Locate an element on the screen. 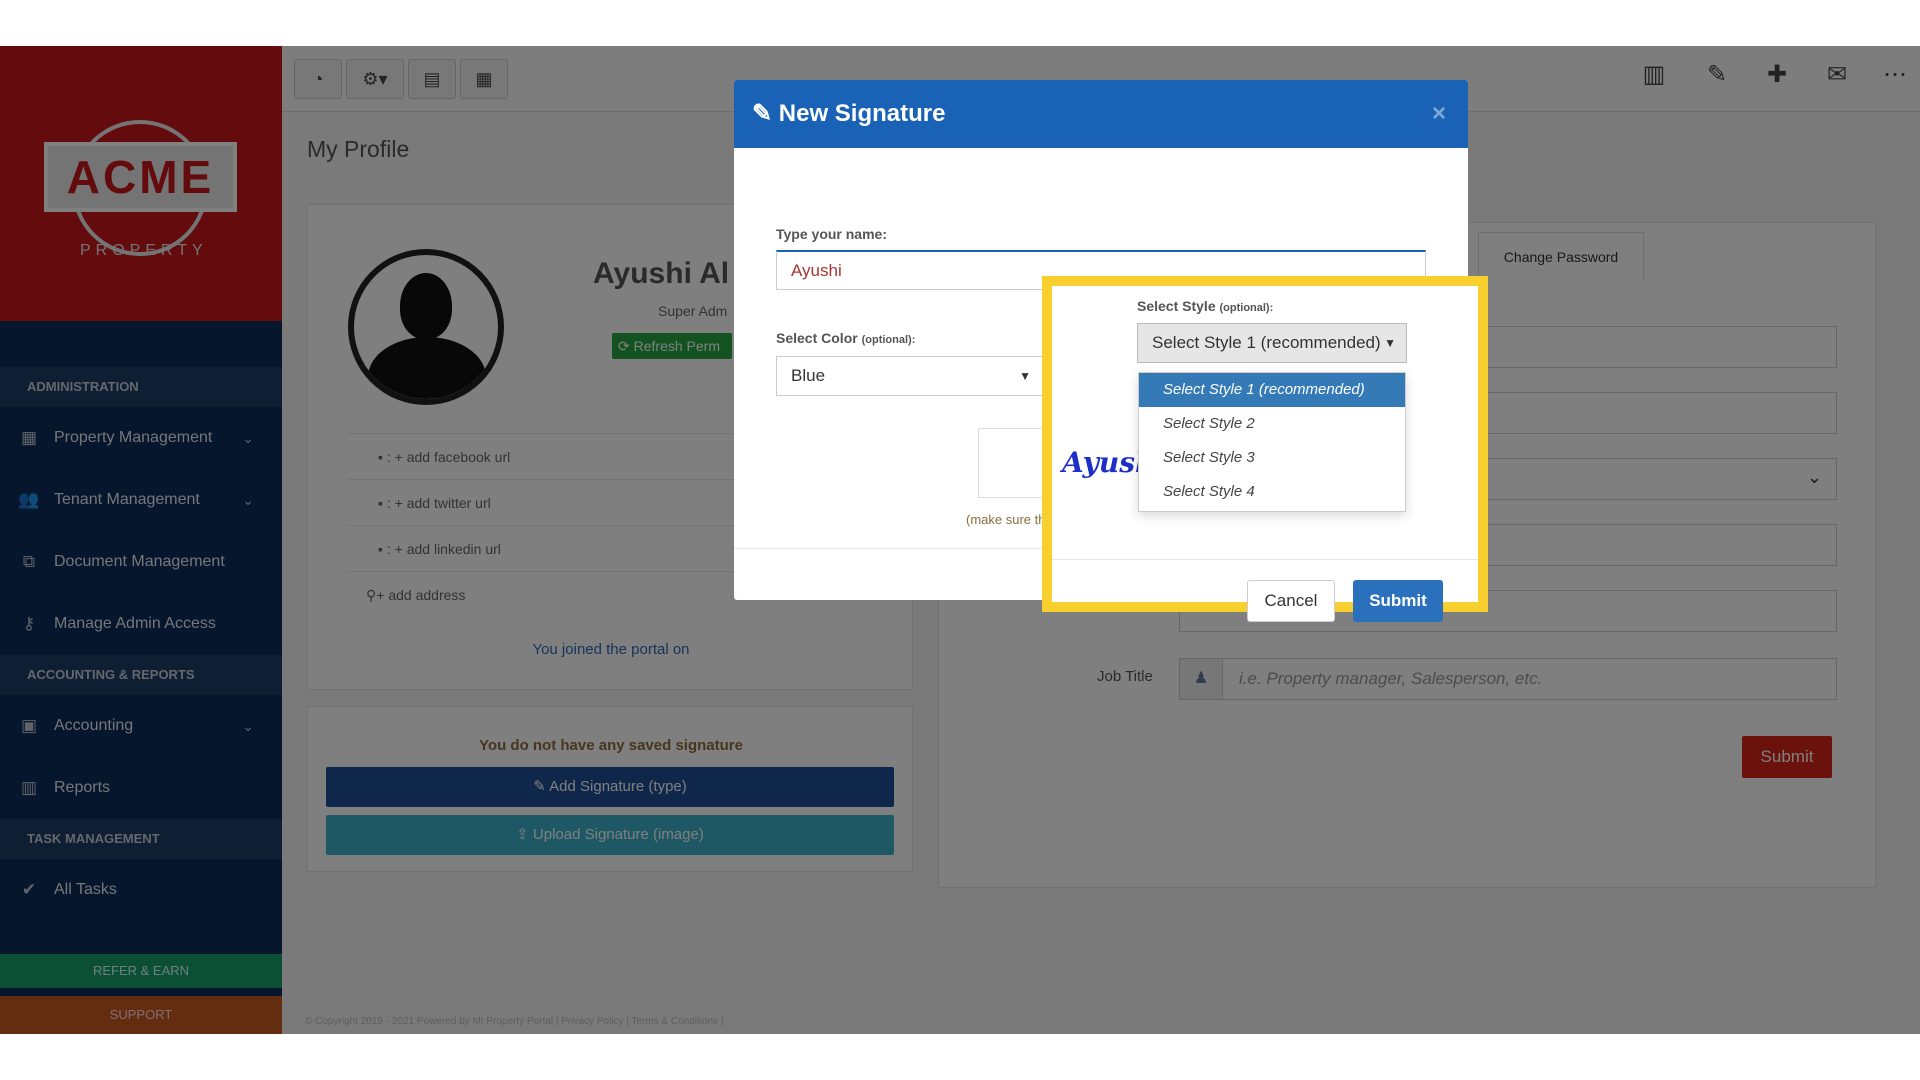  style-option-1: Select Style 1 (recommended) is located at coordinates (1272, 390).